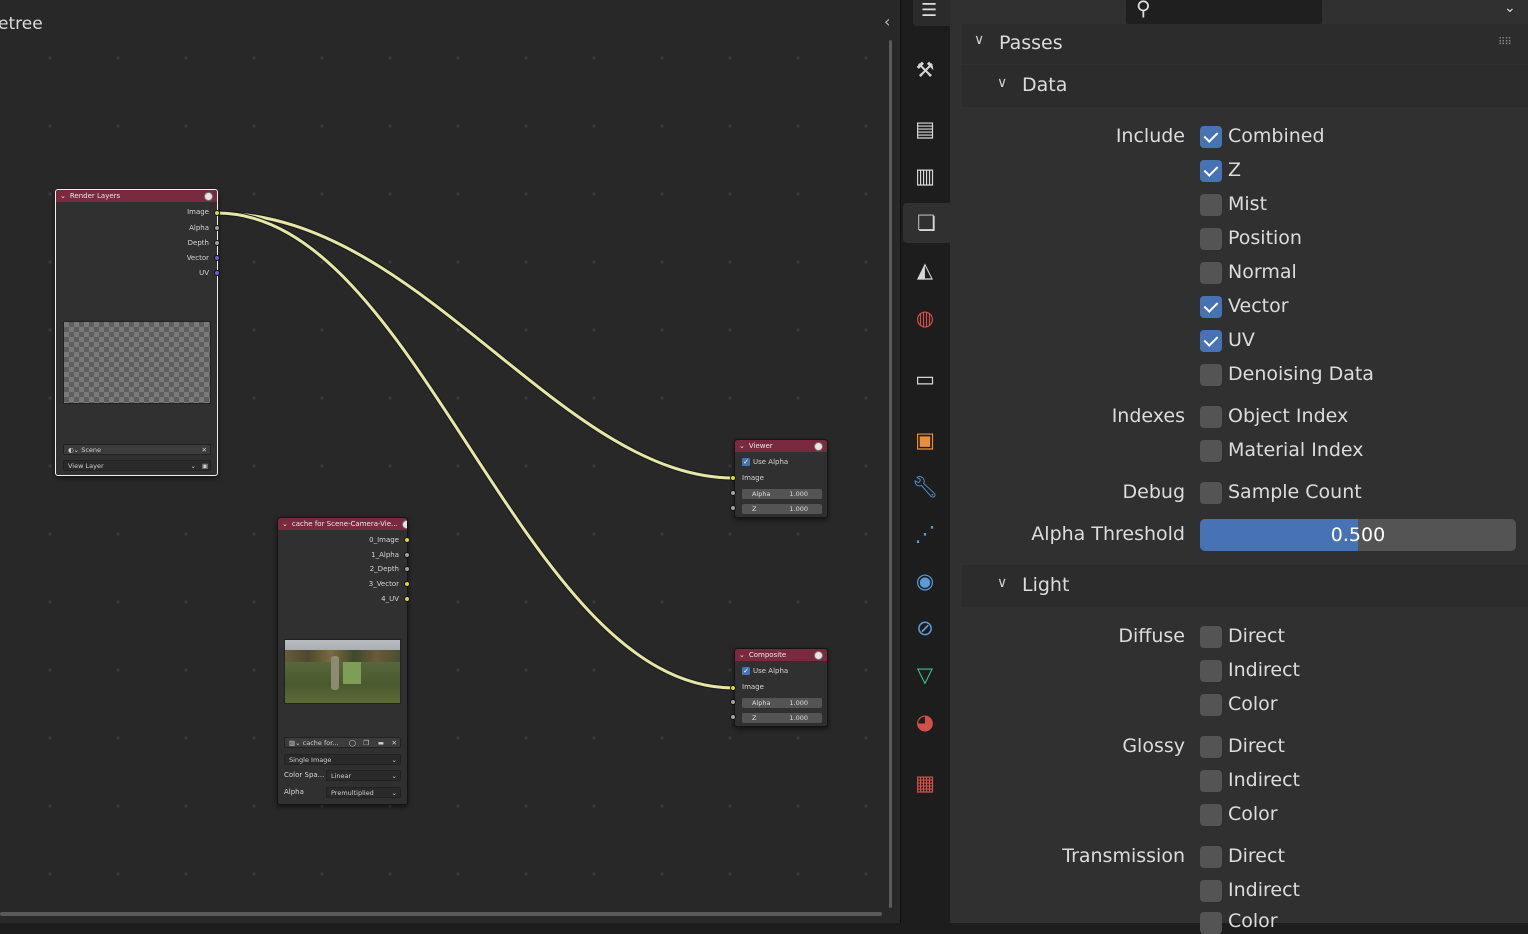  What do you see at coordinates (1211, 239) in the screenshot?
I see `position-checkbox` at bounding box center [1211, 239].